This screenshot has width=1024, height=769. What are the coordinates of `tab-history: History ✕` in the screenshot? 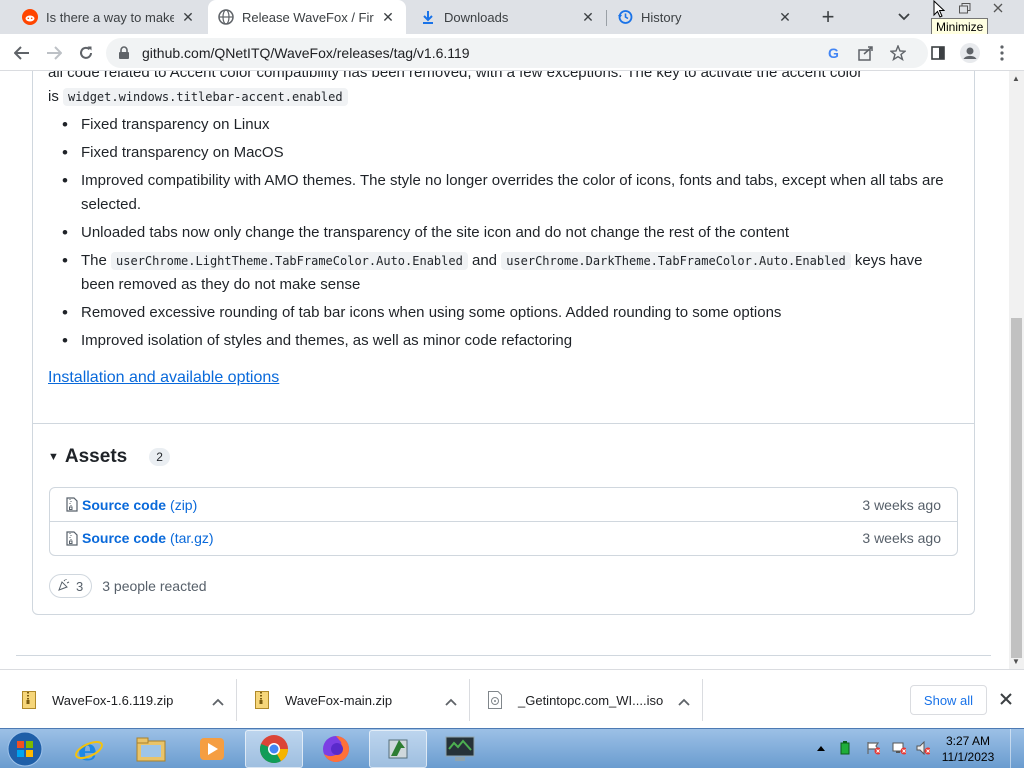 It's located at (705, 17).